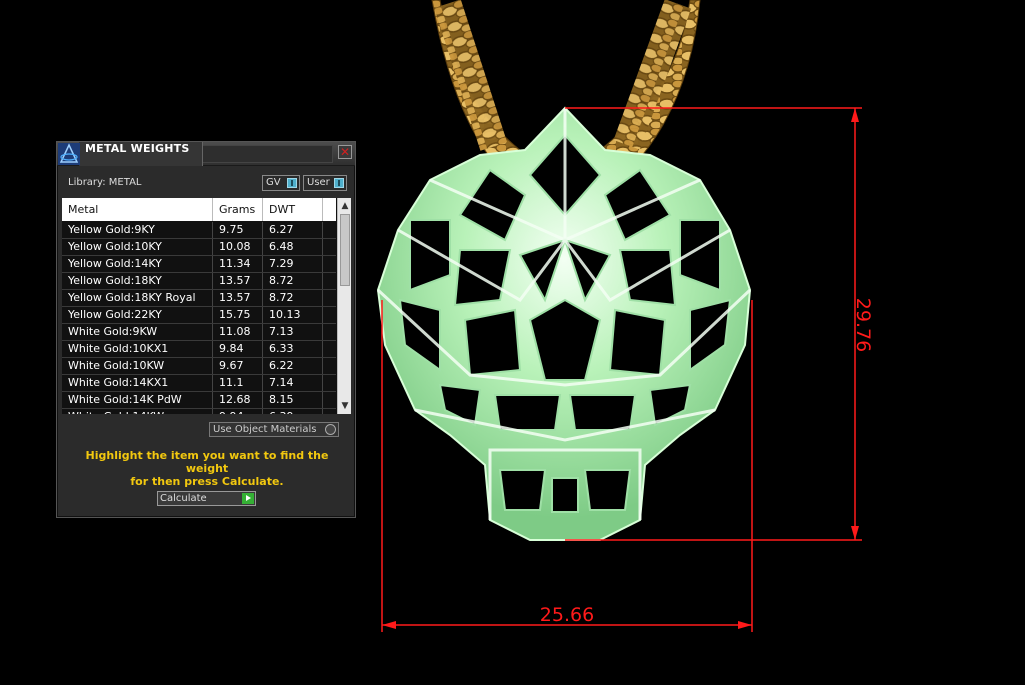  What do you see at coordinates (238, 400) in the screenshot?
I see `cell-grams: 12.68` at bounding box center [238, 400].